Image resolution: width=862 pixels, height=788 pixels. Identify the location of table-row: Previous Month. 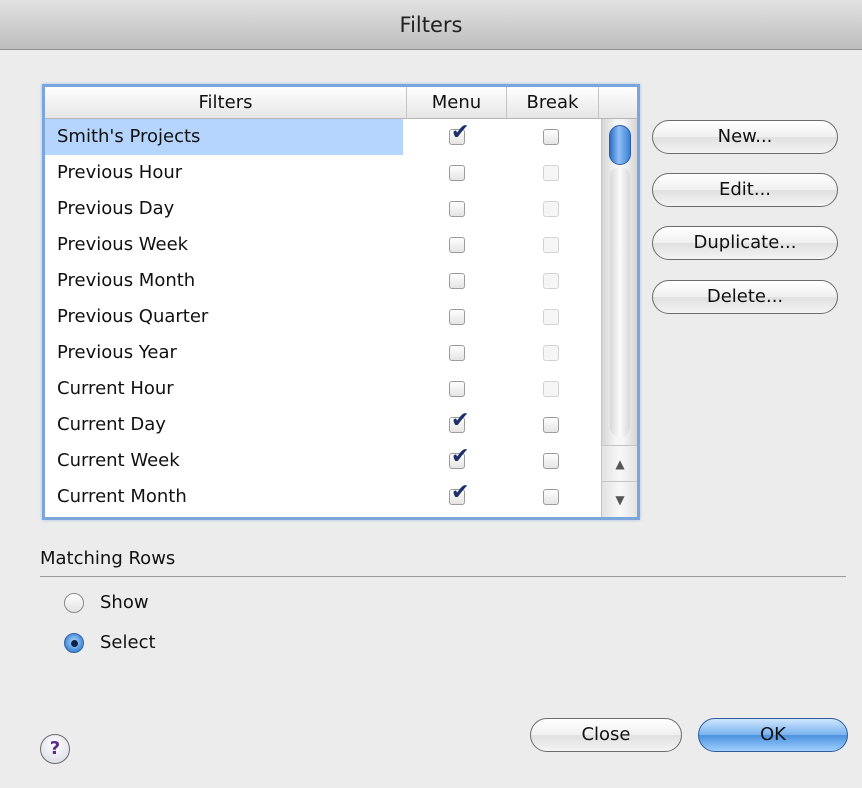
(323, 281).